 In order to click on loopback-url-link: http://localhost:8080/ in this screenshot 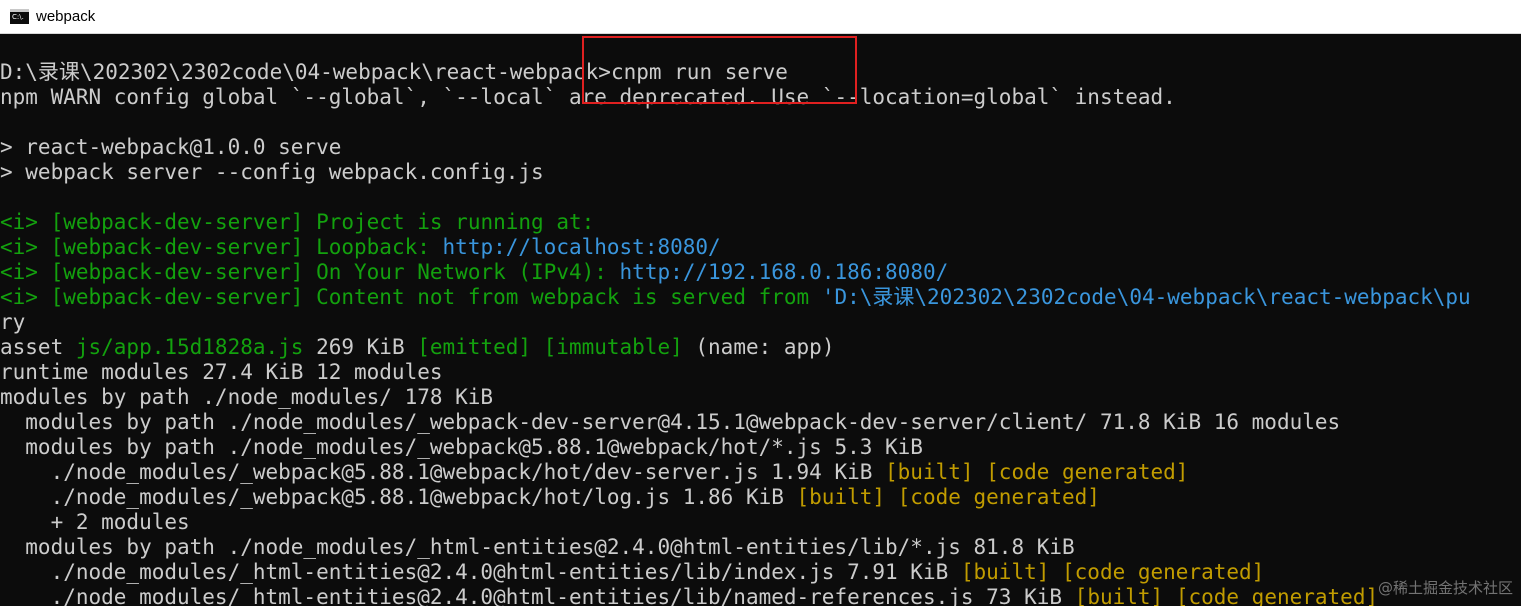, I will do `click(582, 247)`.